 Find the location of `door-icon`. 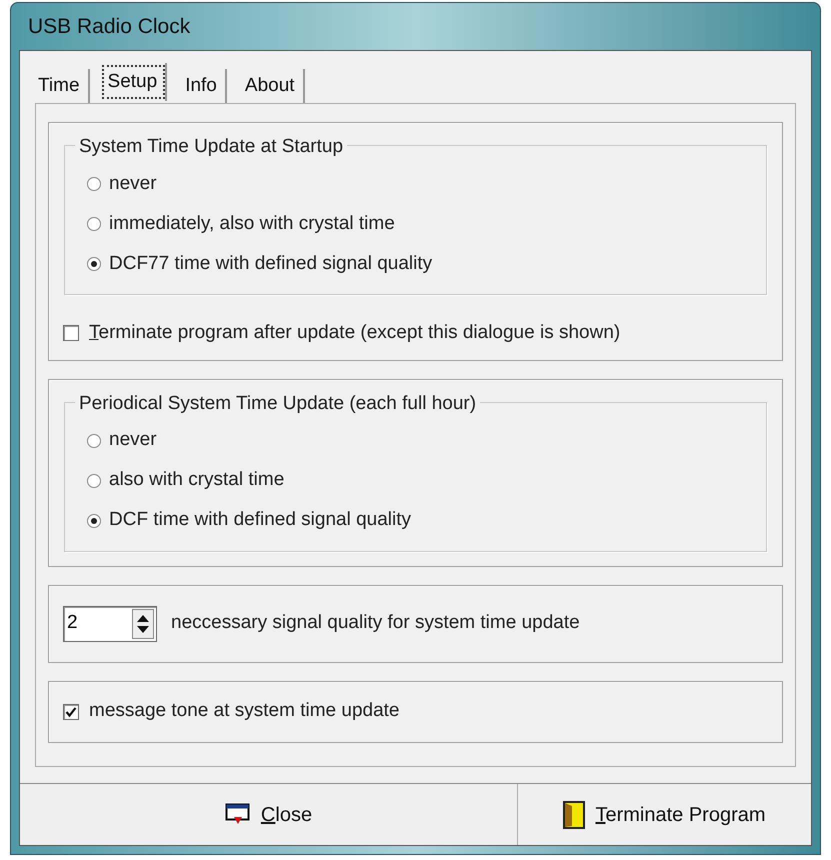

door-icon is located at coordinates (574, 814).